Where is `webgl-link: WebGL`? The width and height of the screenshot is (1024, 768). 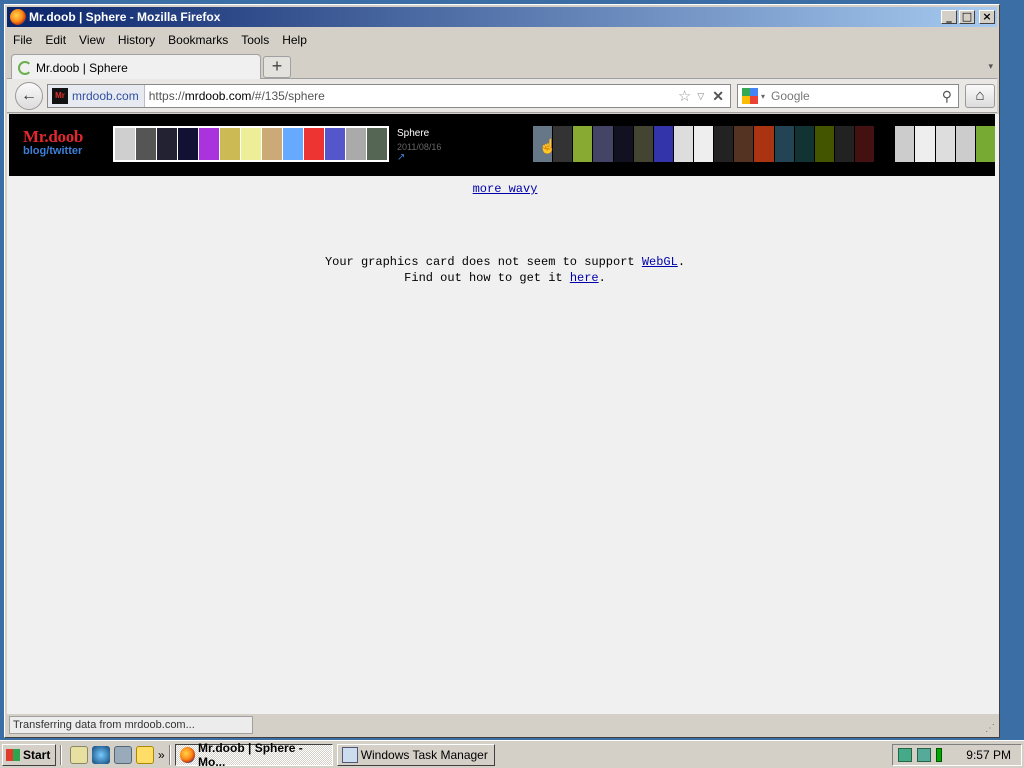 webgl-link: WebGL is located at coordinates (660, 262).